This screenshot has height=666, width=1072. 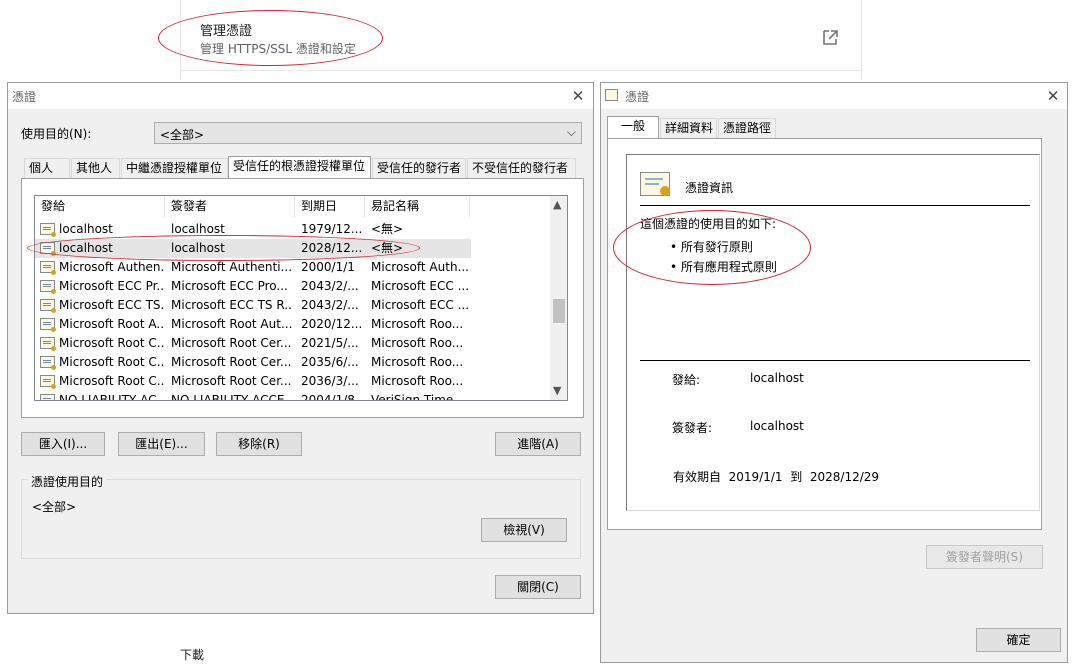 I want to click on manage-certificates-title: 管理憑證, so click(x=226, y=29).